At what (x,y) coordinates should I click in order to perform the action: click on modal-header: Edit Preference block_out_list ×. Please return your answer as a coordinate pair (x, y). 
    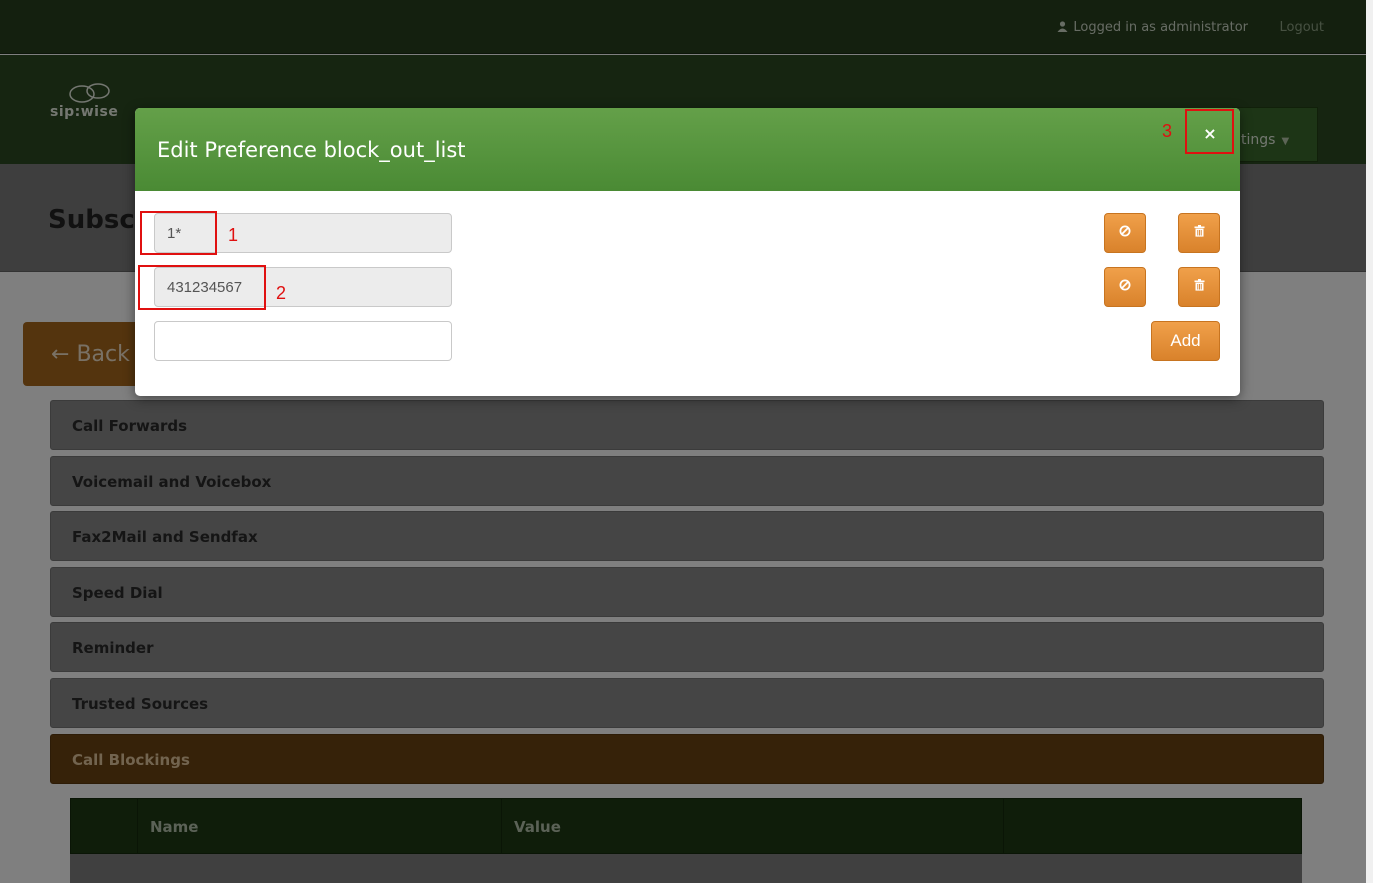
    Looking at the image, I should click on (687, 149).